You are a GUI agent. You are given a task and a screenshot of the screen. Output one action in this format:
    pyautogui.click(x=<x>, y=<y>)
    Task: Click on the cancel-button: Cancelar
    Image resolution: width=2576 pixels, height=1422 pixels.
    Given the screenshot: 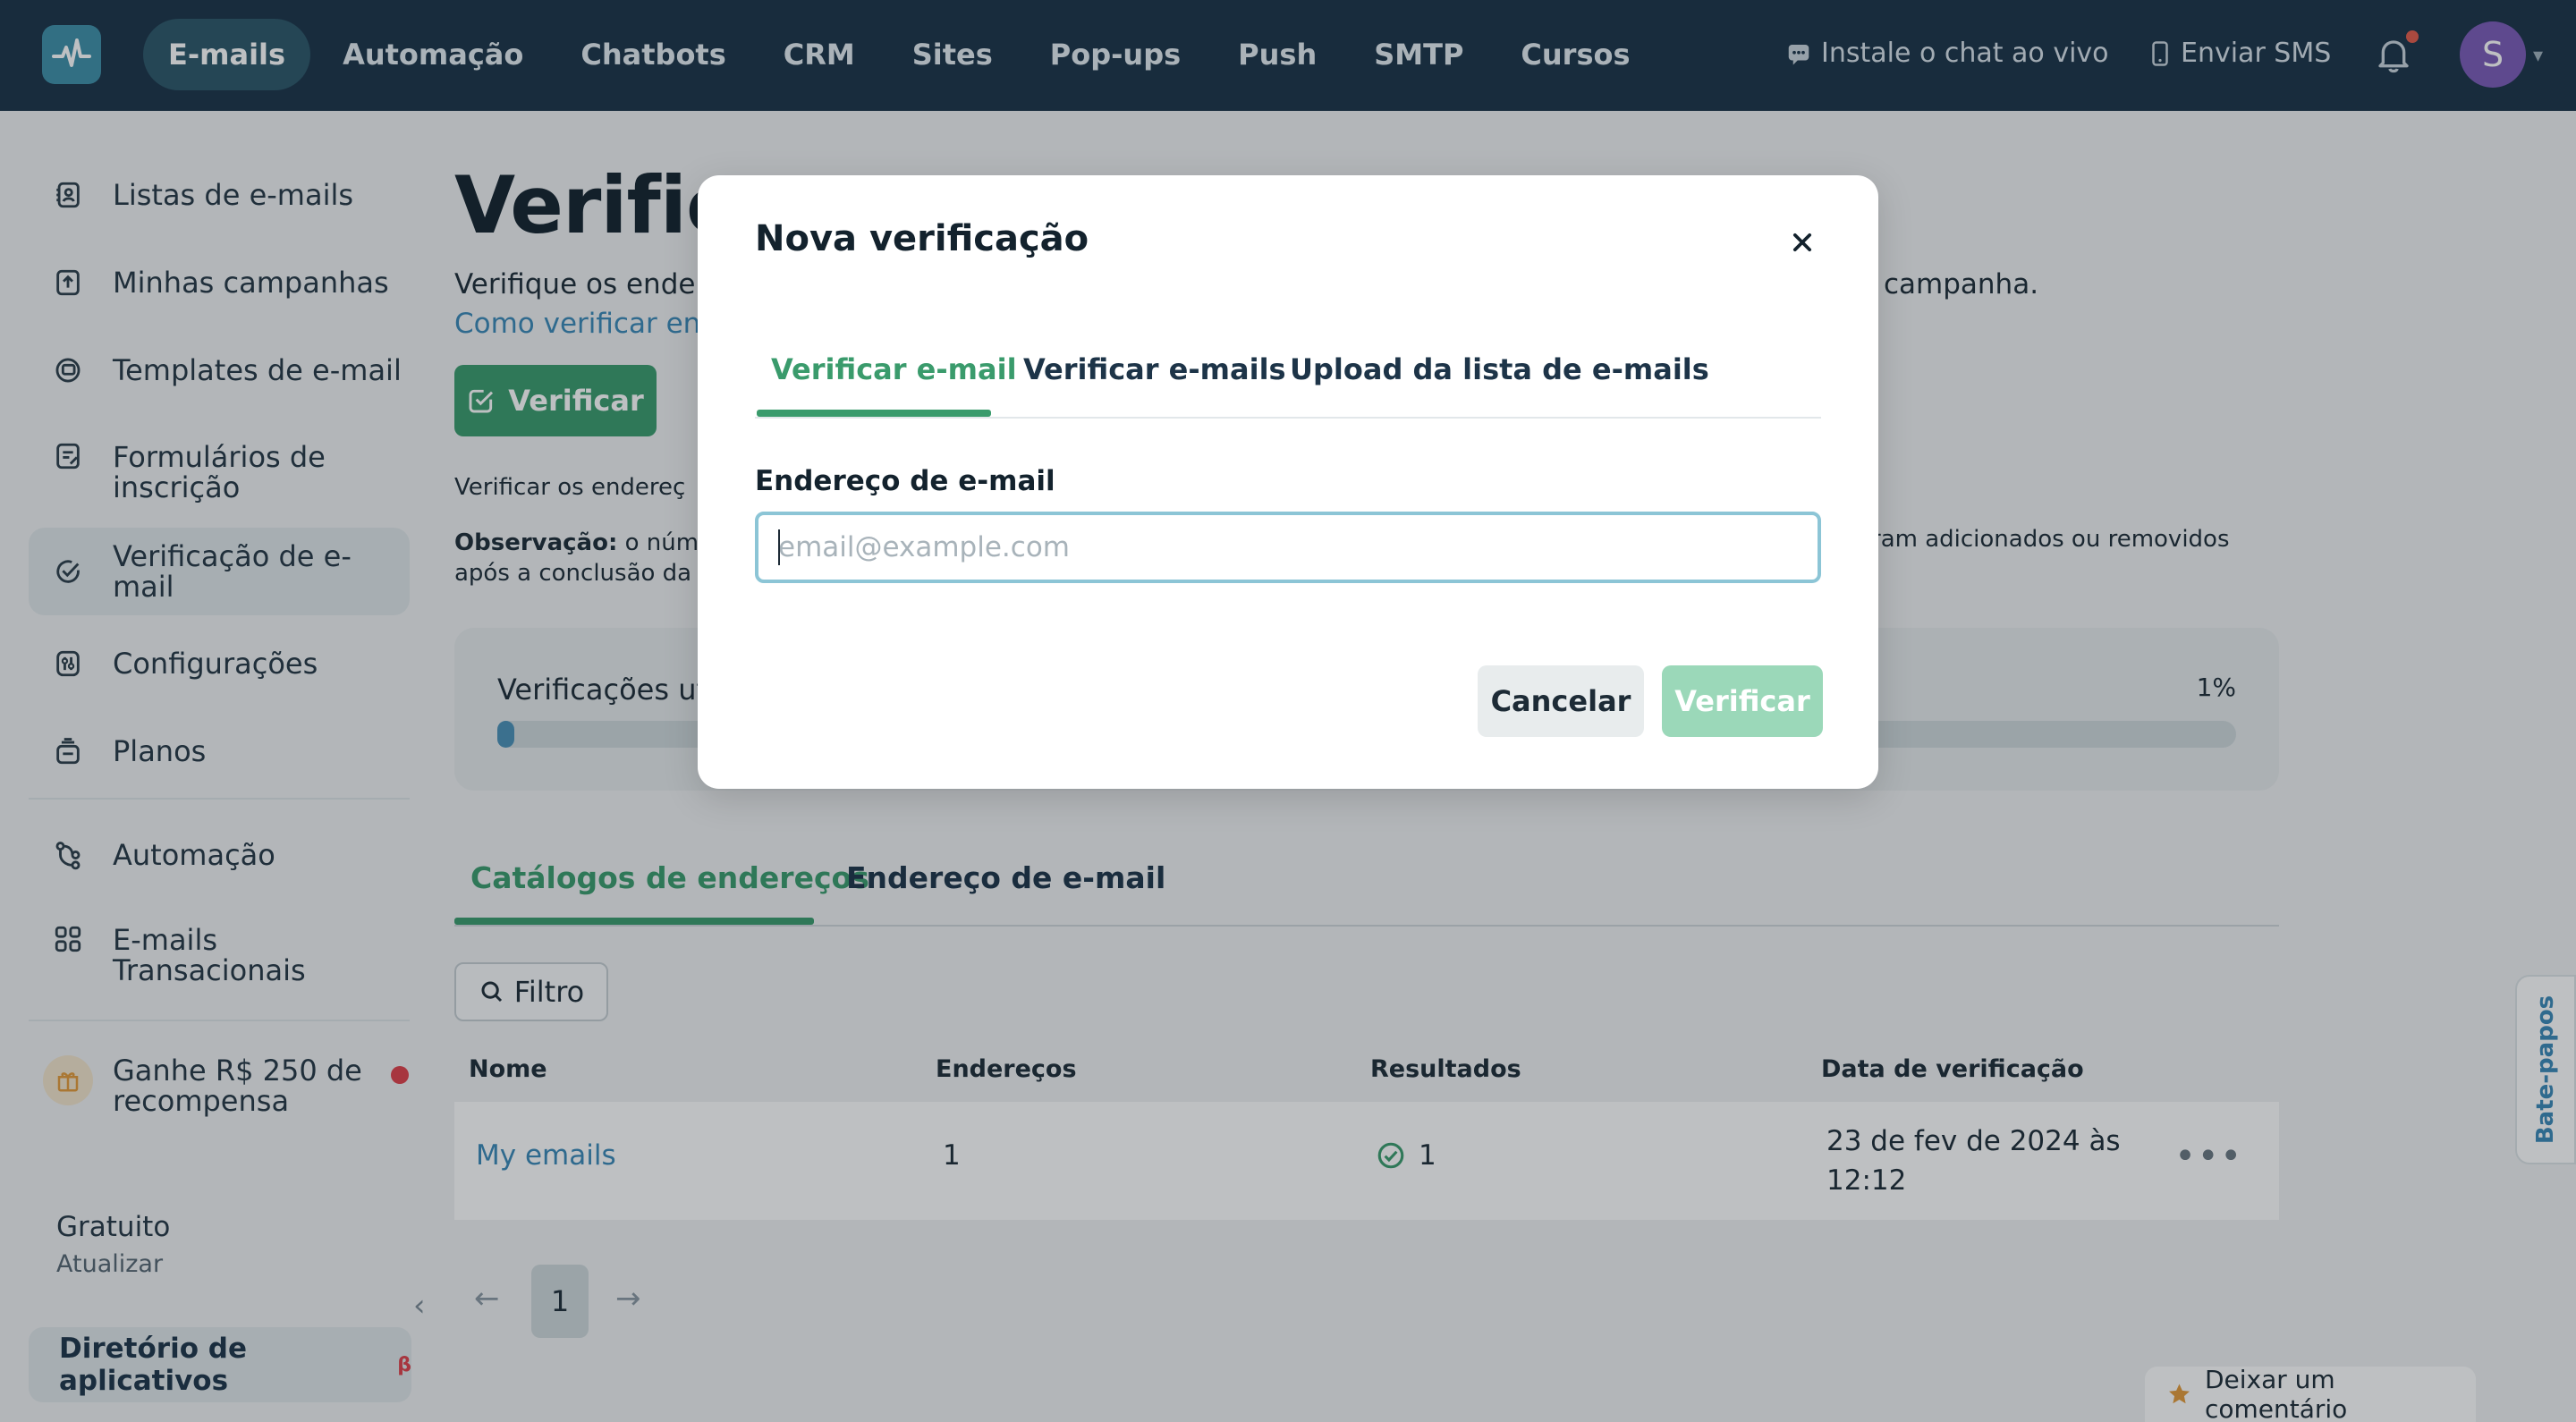 What is the action you would take?
    pyautogui.click(x=1561, y=701)
    